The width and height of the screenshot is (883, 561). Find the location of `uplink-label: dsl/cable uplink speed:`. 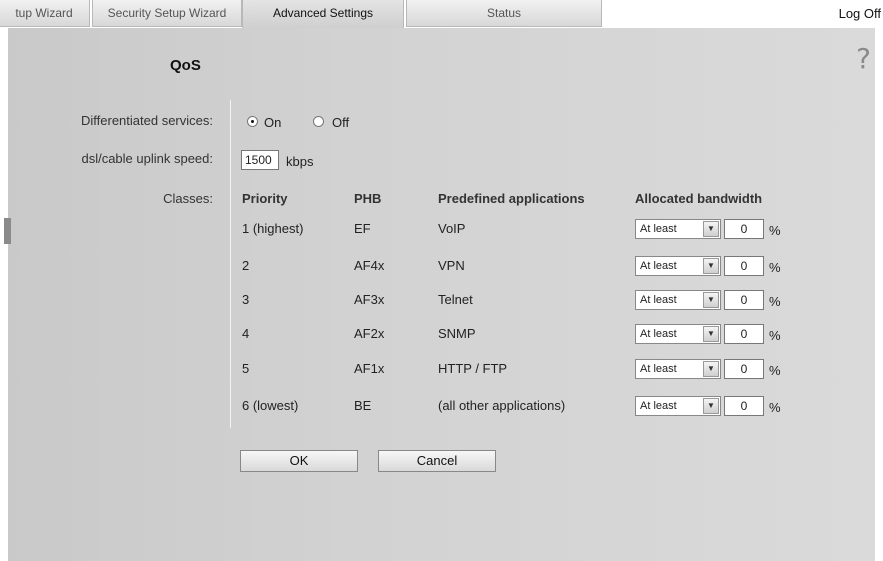

uplink-label: dsl/cable uplink speed: is located at coordinates (147, 158).